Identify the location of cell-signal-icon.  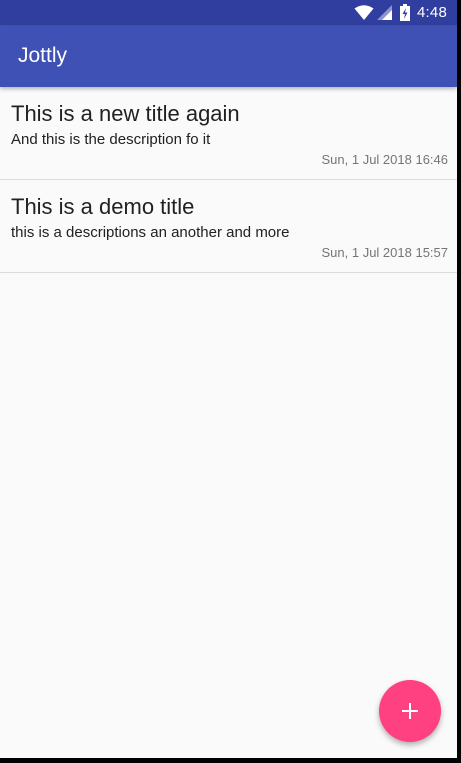
(384, 12).